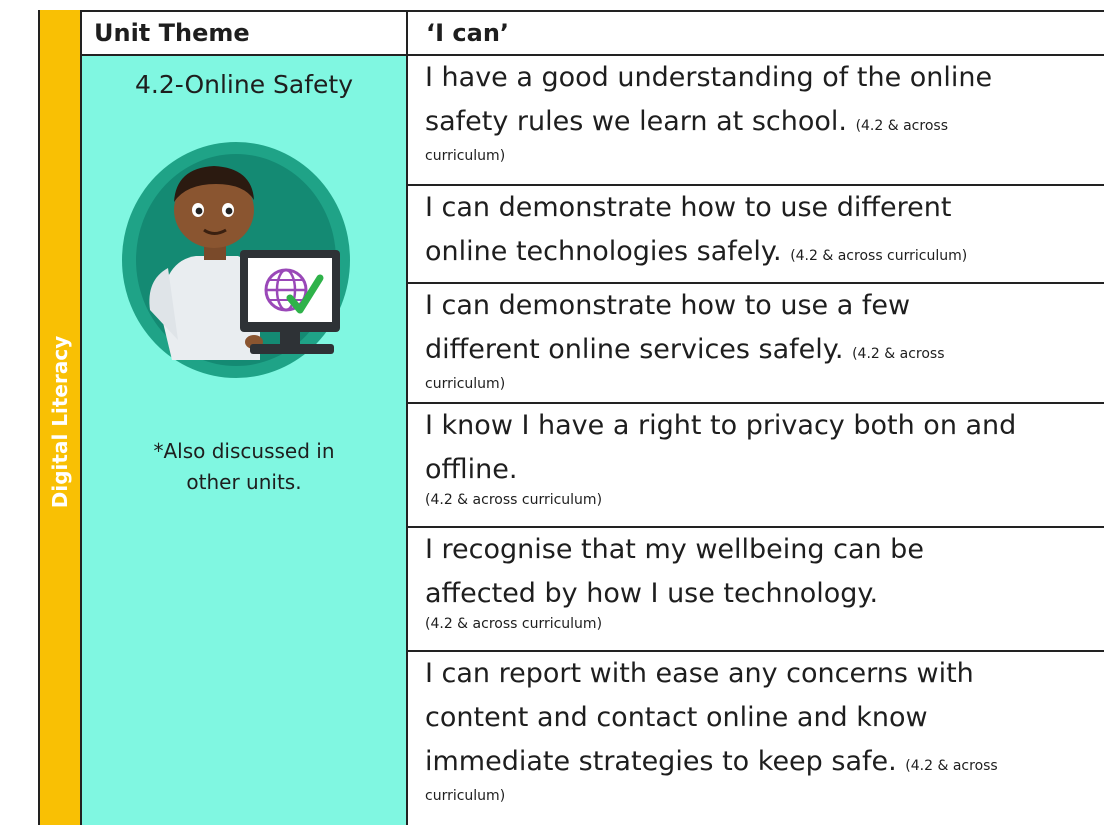  I want to click on statement-text-part: different online services safely., so click(634, 349).